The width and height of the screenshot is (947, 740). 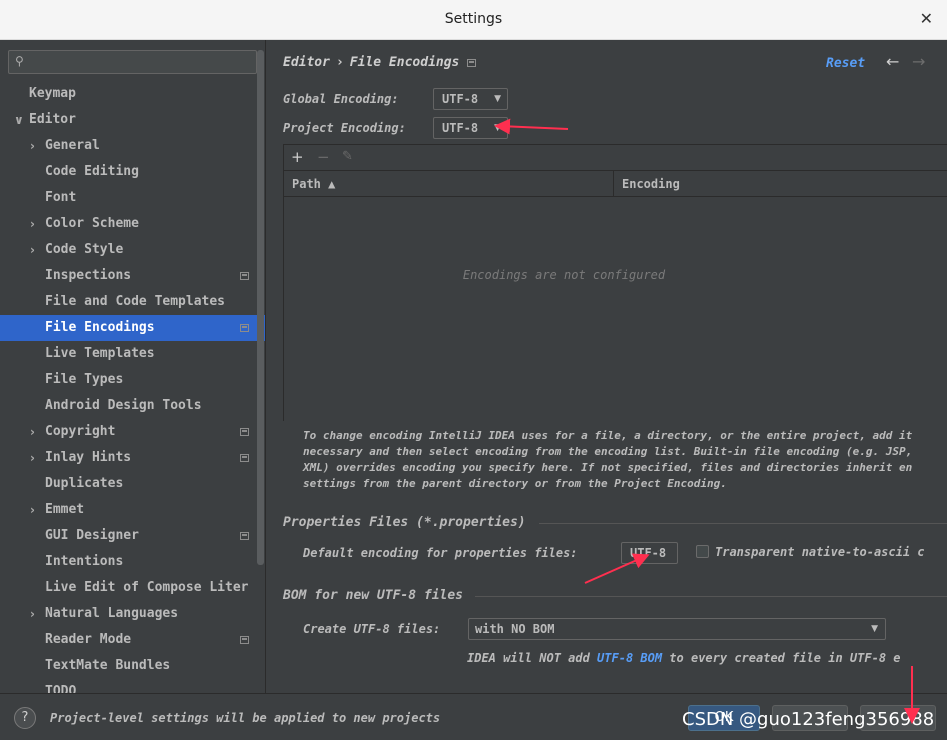 I want to click on back-arrow-icon: ←, so click(x=892, y=61).